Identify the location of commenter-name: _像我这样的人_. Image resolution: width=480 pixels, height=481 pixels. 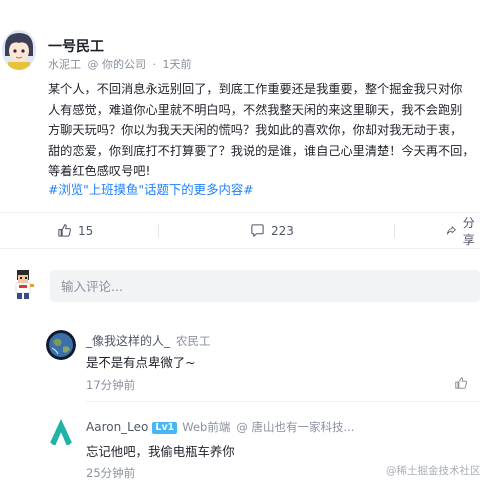
(128, 341).